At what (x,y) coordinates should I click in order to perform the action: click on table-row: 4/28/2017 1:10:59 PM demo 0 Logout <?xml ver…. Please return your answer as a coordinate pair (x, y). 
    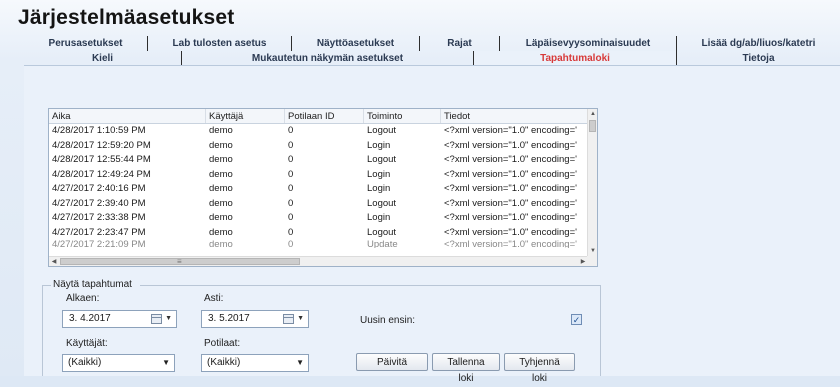
    Looking at the image, I should click on (318, 131).